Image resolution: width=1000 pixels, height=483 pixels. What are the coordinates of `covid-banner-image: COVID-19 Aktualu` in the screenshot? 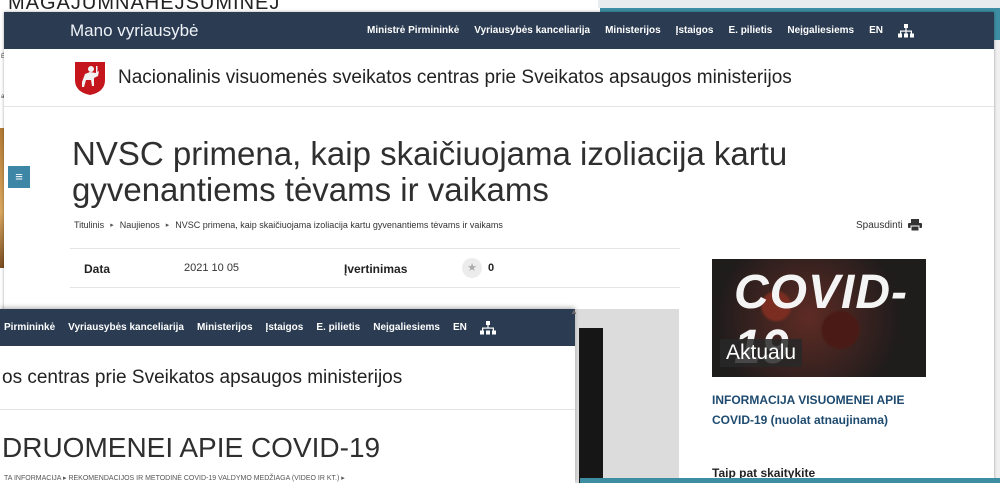 It's located at (819, 318).